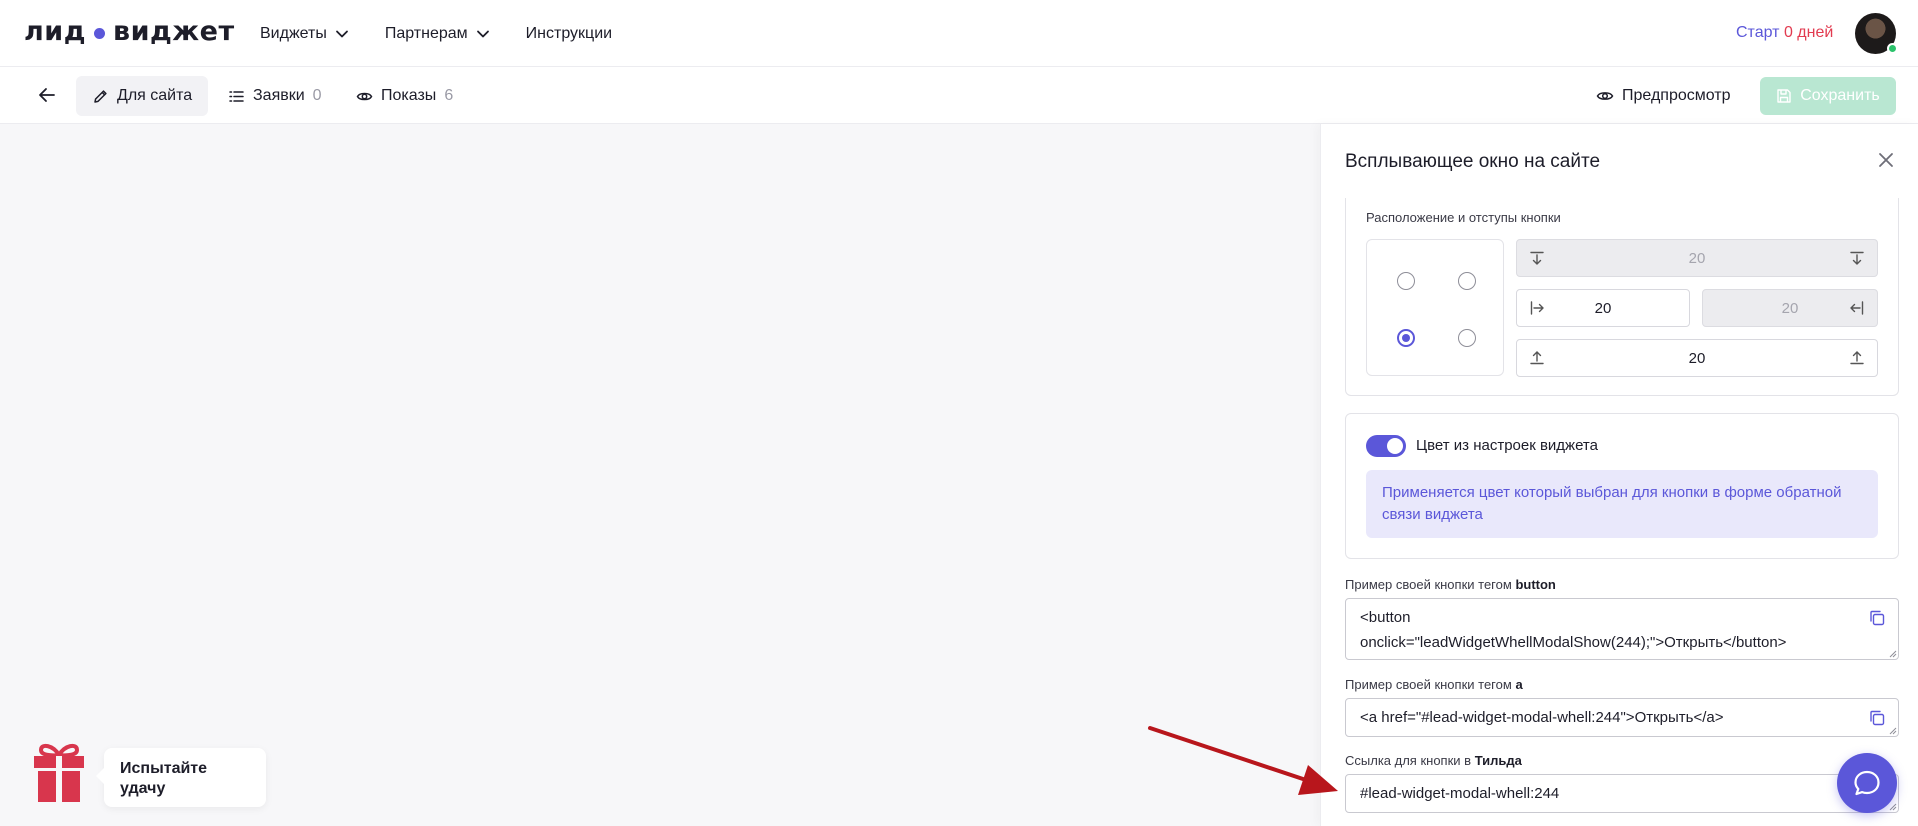 The height and width of the screenshot is (826, 1918). Describe the element at coordinates (55, 31) in the screenshot. I see `logo-text-left: лид` at that location.